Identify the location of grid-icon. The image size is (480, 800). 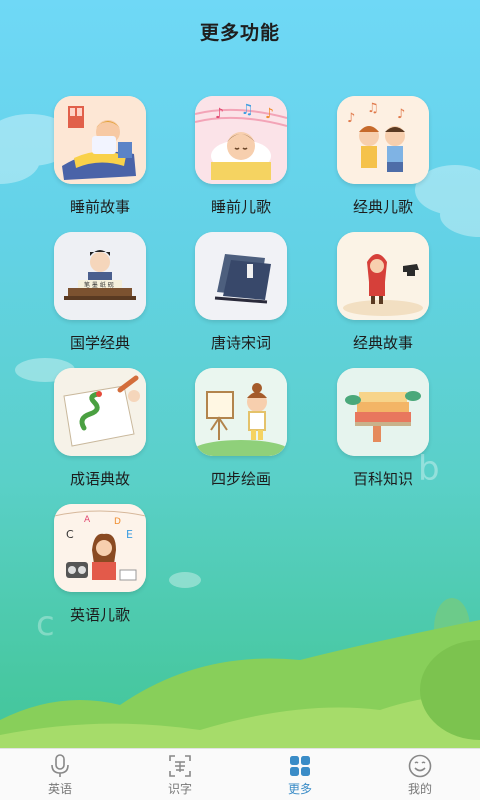
(300, 766).